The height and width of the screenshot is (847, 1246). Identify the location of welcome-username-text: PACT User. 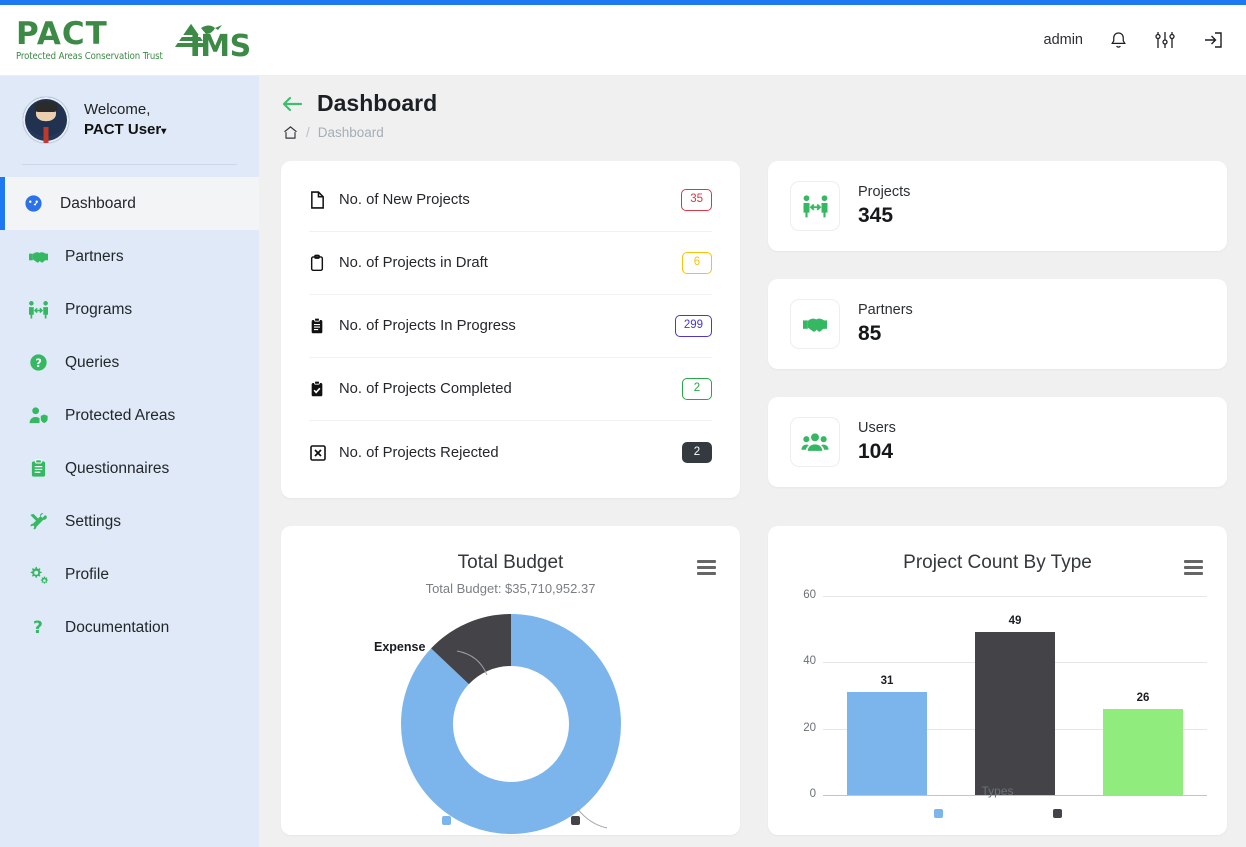
(123, 129).